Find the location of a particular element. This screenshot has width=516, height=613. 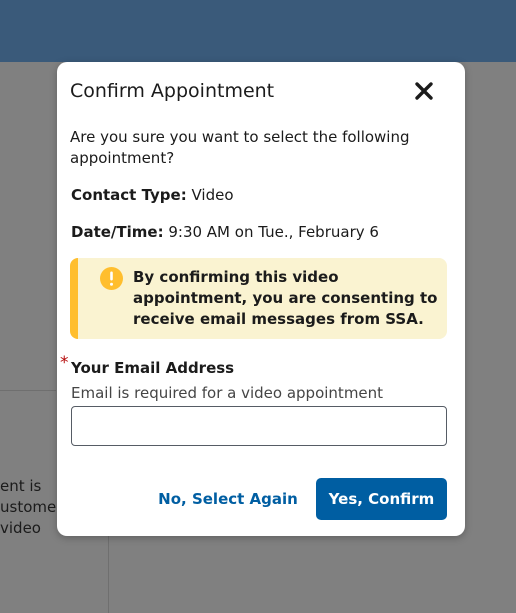

close-x-icon is located at coordinates (424, 91).